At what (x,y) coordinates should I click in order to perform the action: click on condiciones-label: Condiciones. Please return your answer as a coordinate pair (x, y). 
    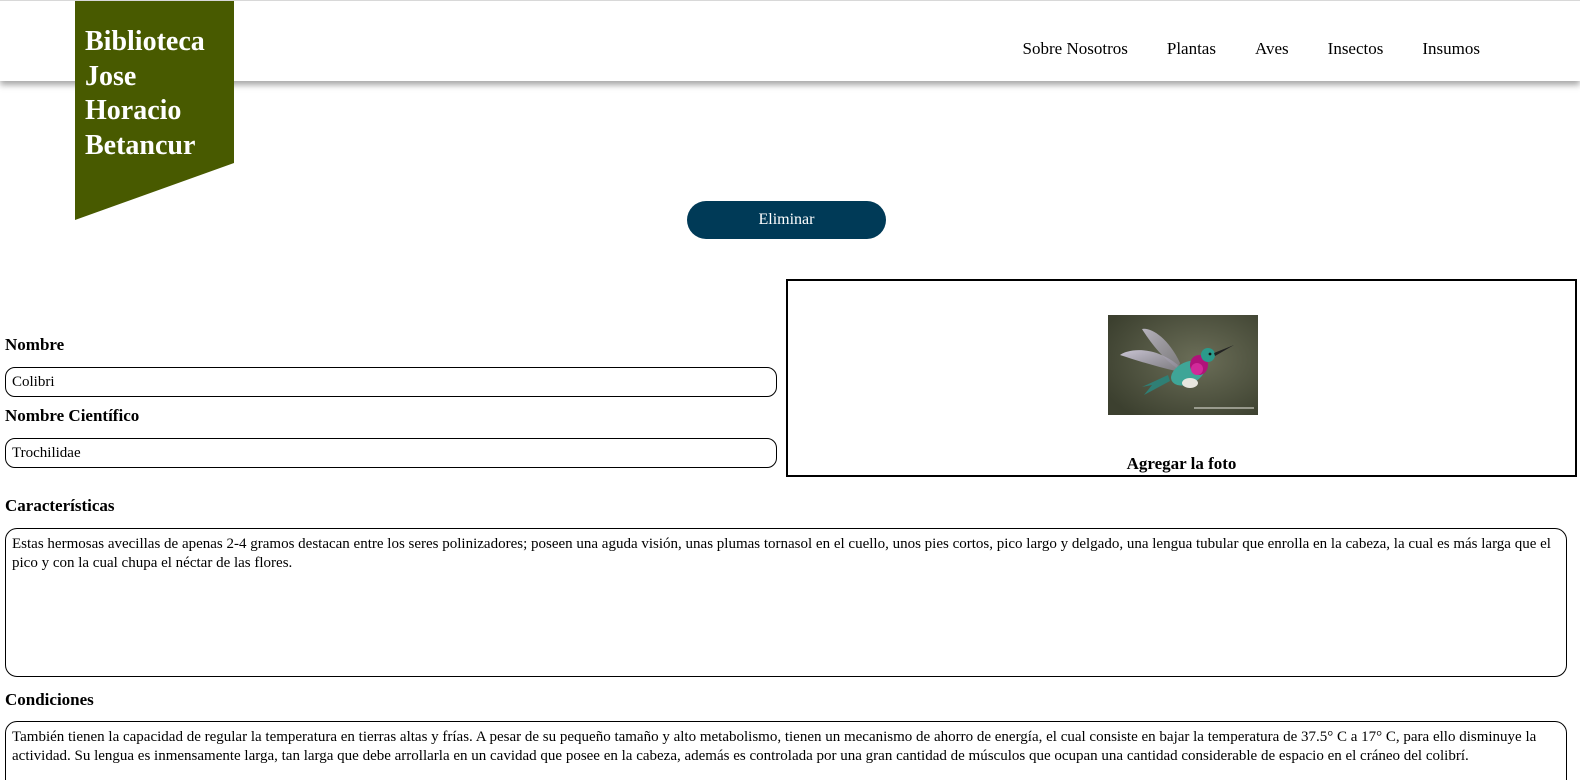
    Looking at the image, I should click on (49, 699).